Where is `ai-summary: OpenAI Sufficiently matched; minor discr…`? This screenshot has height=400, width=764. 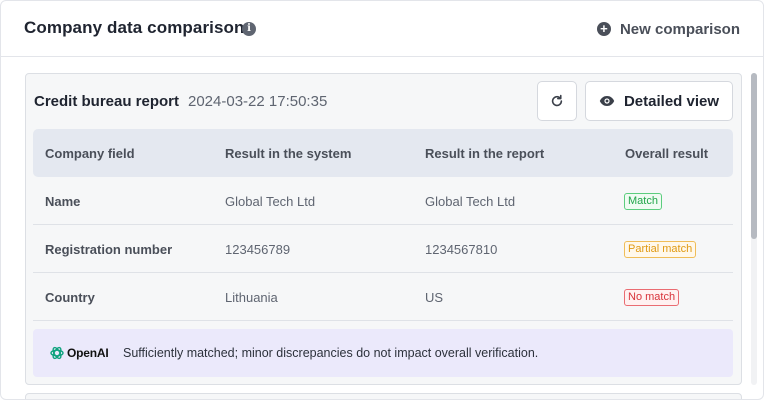 ai-summary: OpenAI Sufficiently matched; minor discr… is located at coordinates (383, 353).